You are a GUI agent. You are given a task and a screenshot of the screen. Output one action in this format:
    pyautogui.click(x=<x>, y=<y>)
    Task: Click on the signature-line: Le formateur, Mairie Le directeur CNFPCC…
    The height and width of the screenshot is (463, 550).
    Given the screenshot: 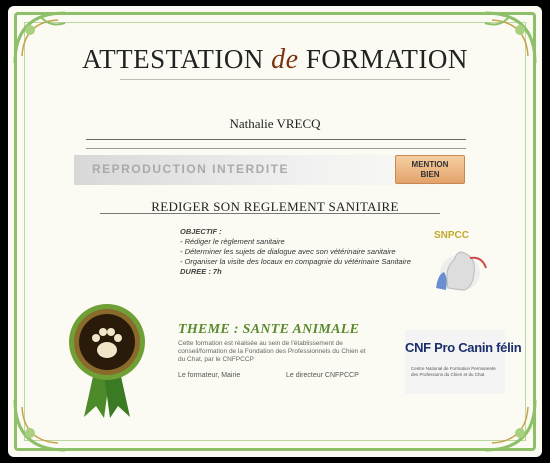 What is the action you would take?
    pyautogui.click(x=268, y=375)
    